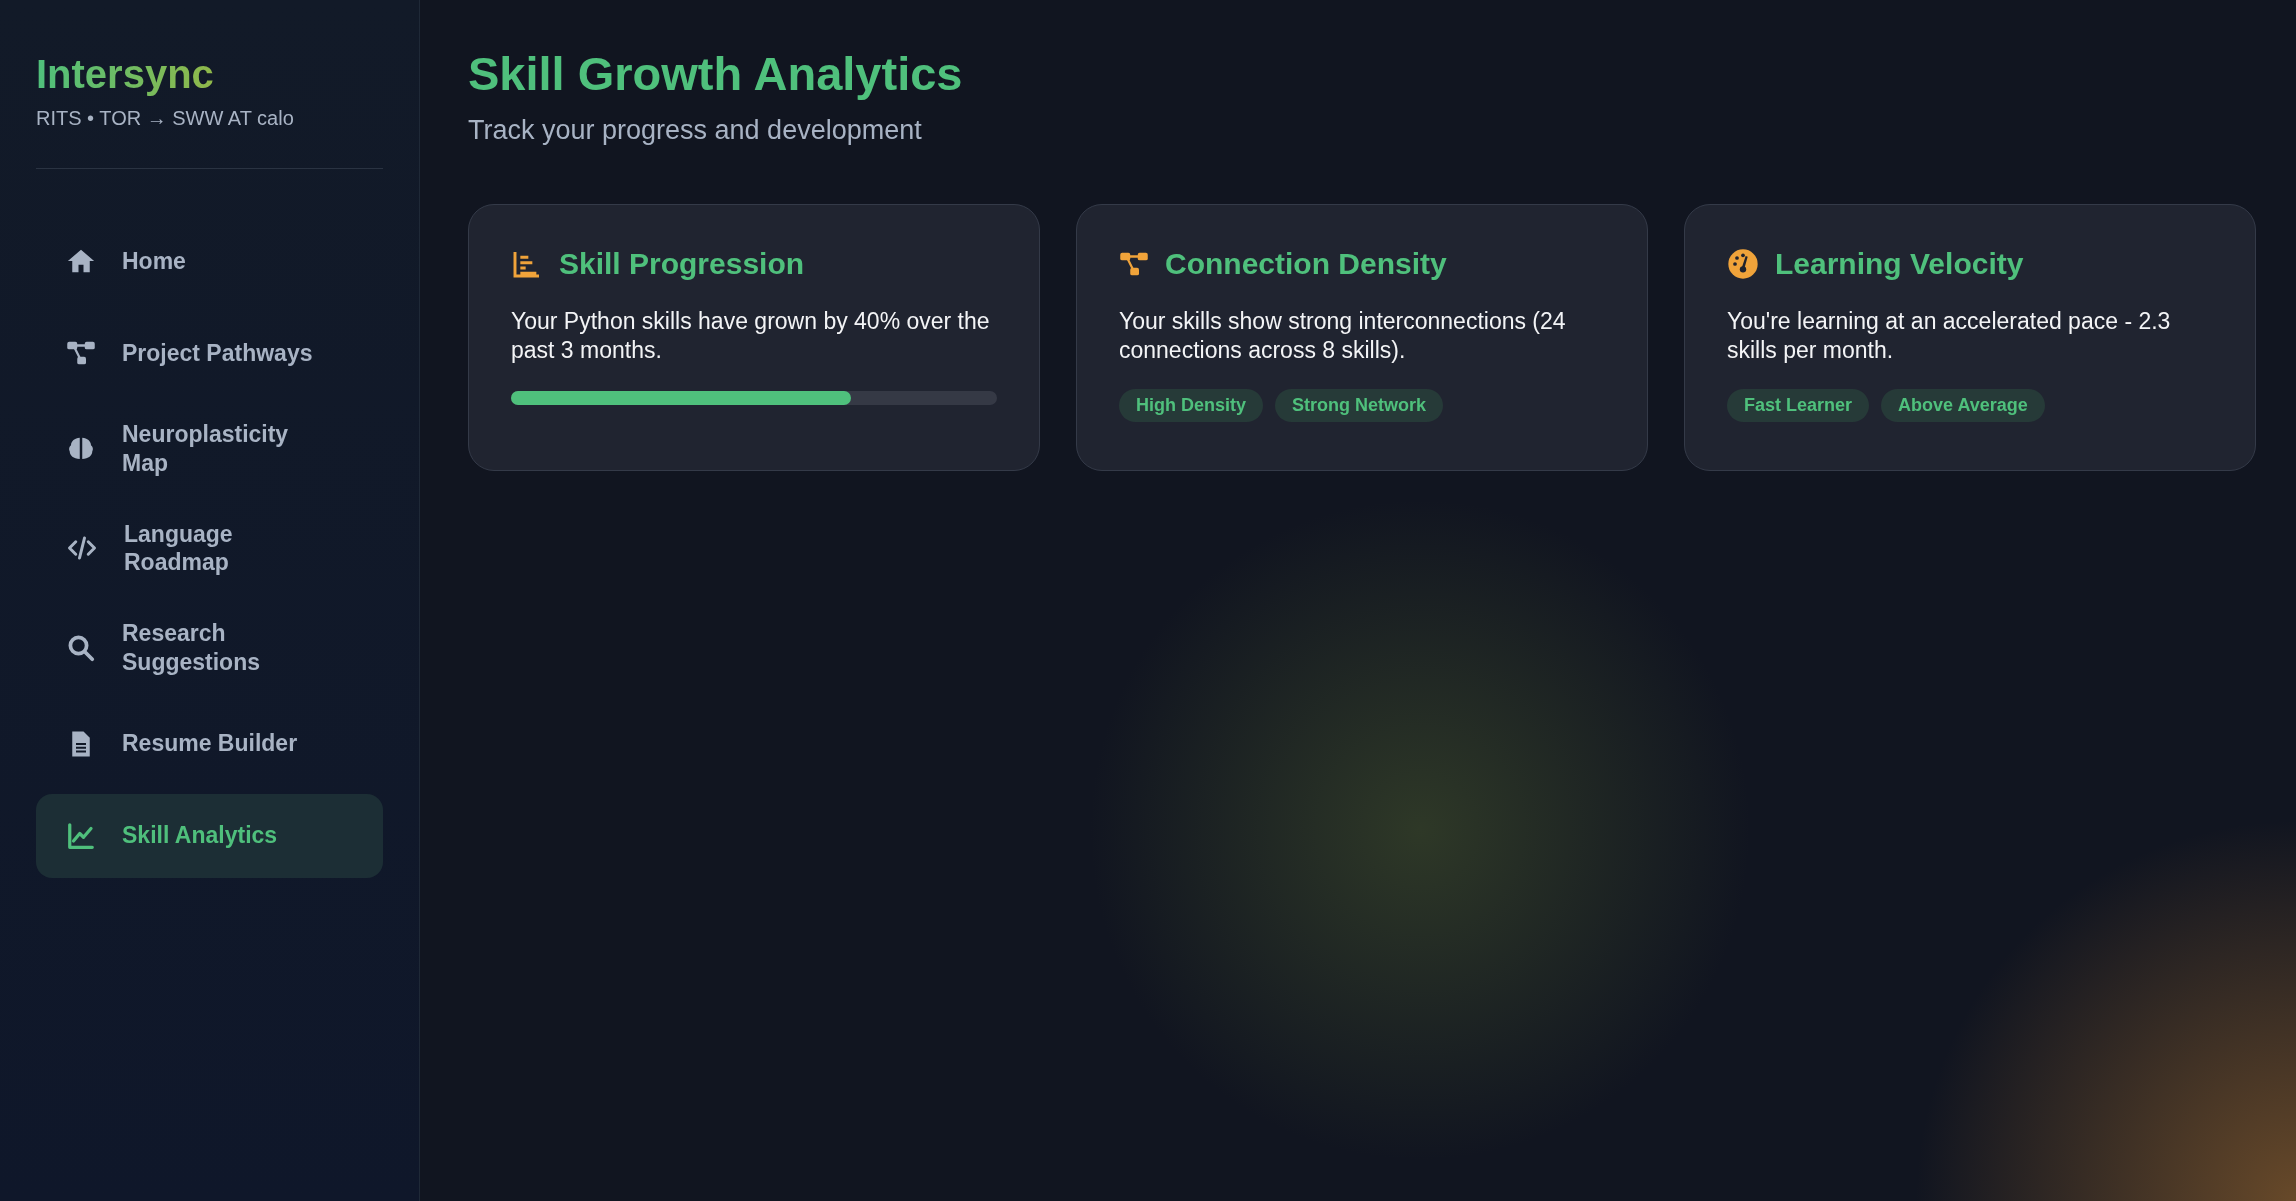 This screenshot has height=1201, width=2296. I want to click on line-chart-icon, so click(81, 835).